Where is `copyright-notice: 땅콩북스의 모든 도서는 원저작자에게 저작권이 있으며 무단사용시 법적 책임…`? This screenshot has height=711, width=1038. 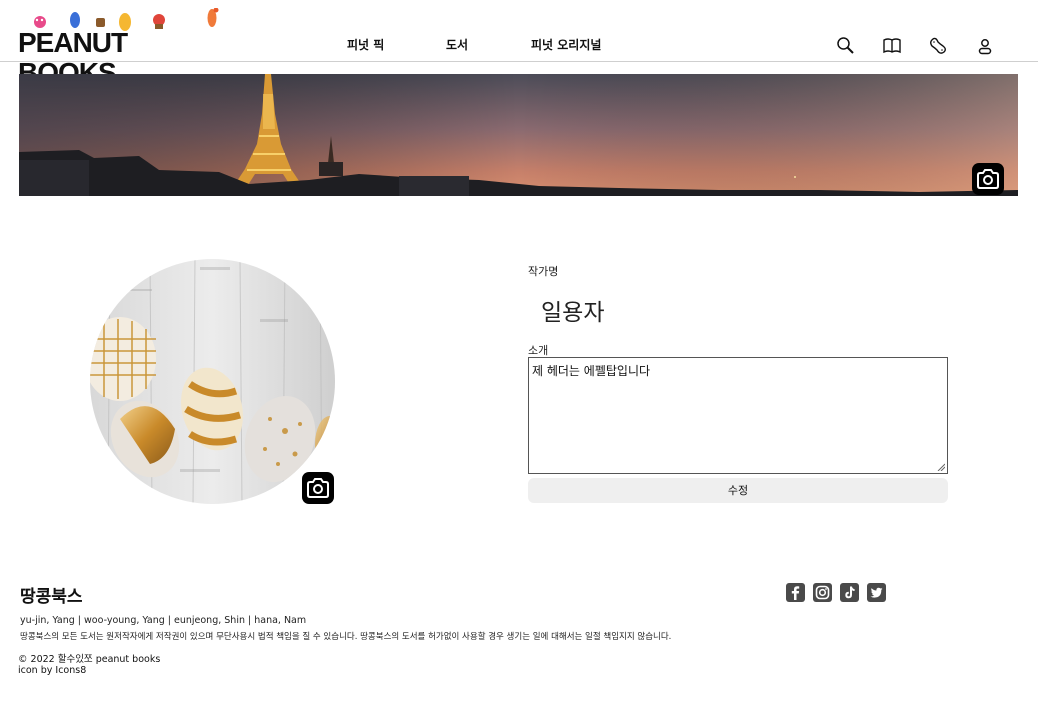 copyright-notice: 땅콩북스의 모든 도서는 원저작자에게 저작권이 있으며 무단사용시 법적 책임… is located at coordinates (346, 637).